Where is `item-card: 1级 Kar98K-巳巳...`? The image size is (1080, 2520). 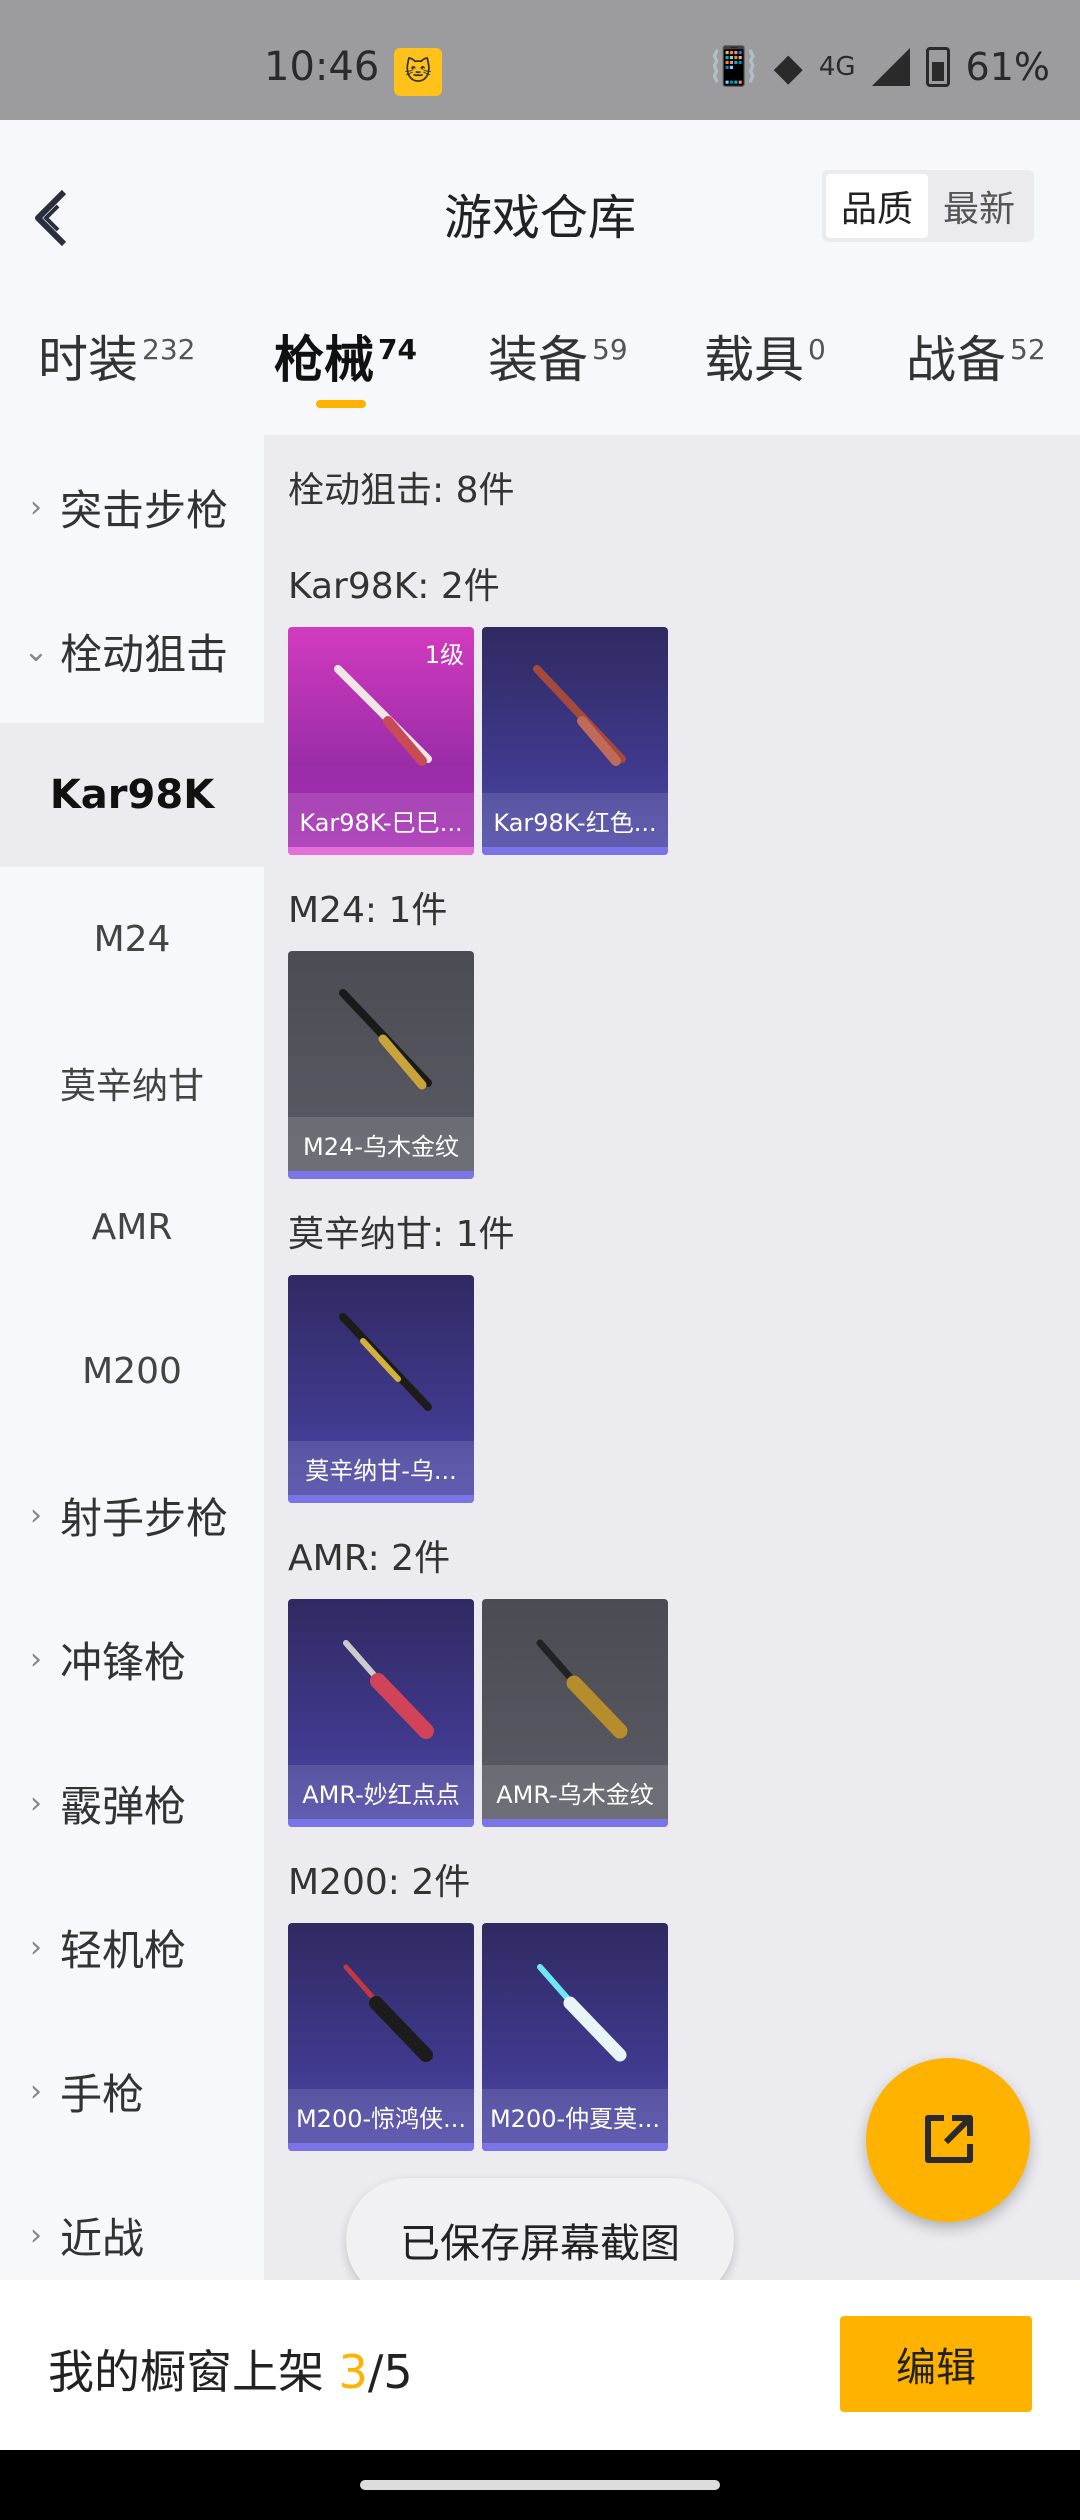
item-card: 1级 Kar98K-巳巳... is located at coordinates (381, 741).